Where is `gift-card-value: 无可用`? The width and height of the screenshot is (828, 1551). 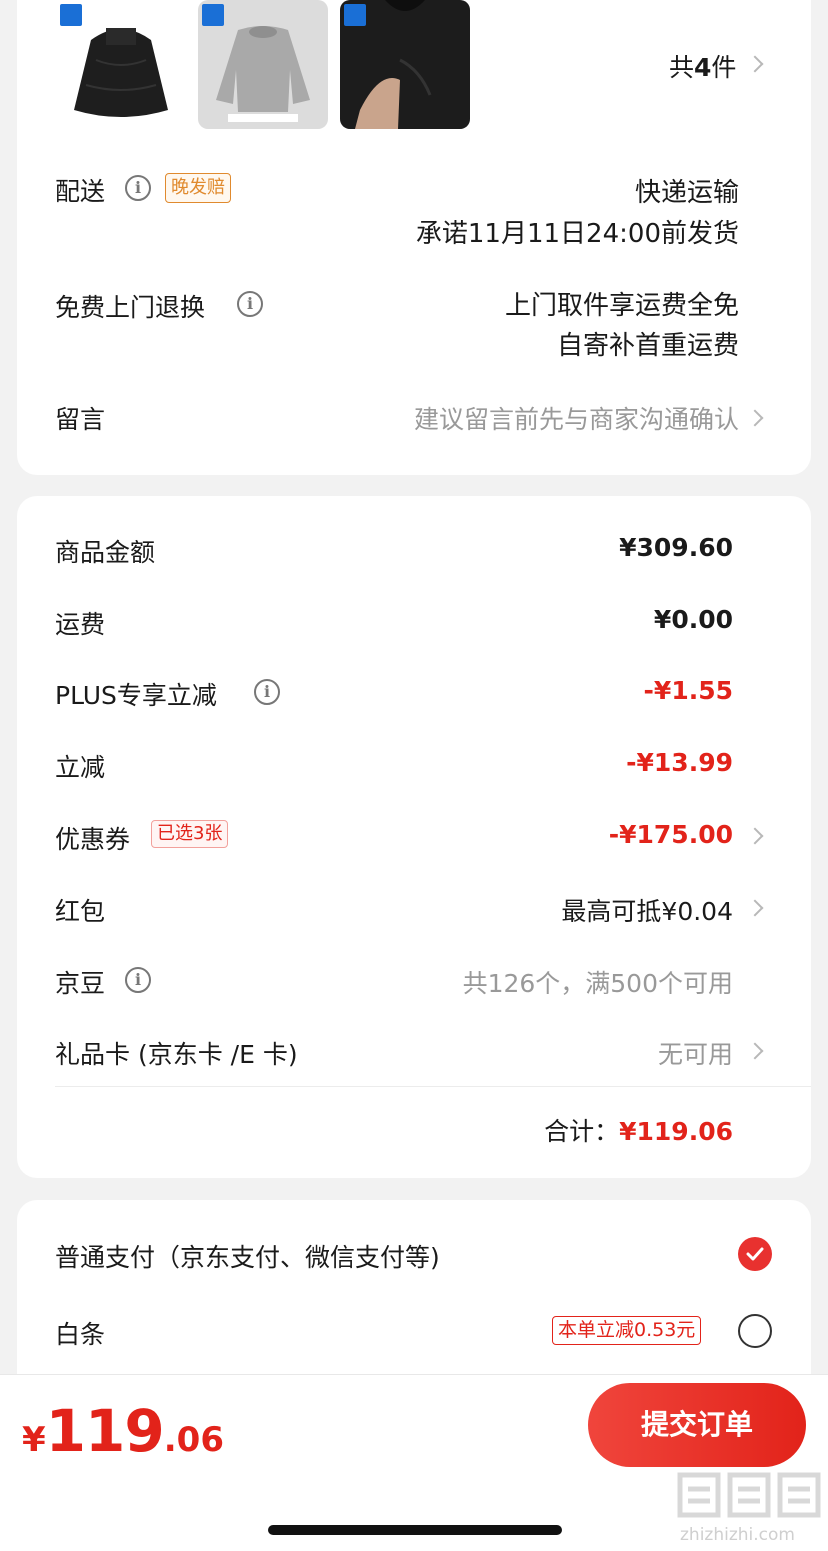 gift-card-value: 无可用 is located at coordinates (695, 1053).